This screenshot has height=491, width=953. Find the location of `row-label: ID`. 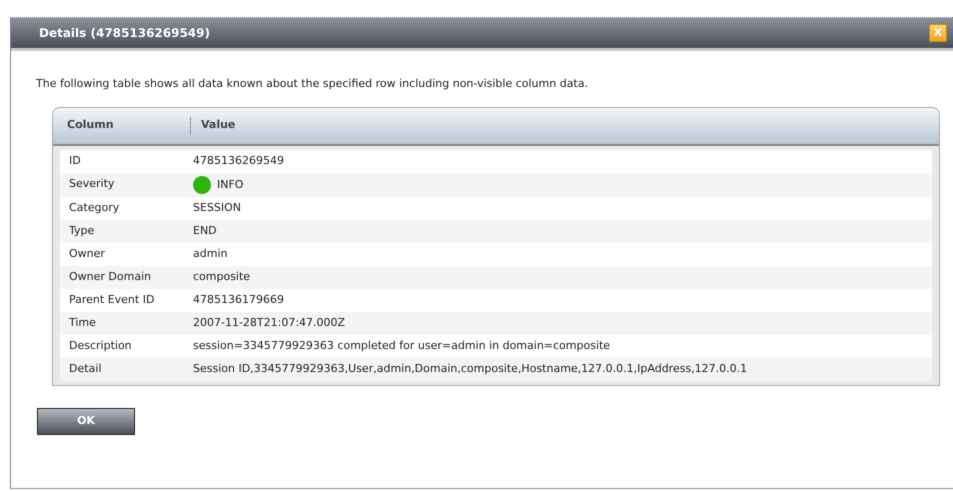

row-label: ID is located at coordinates (75, 160).